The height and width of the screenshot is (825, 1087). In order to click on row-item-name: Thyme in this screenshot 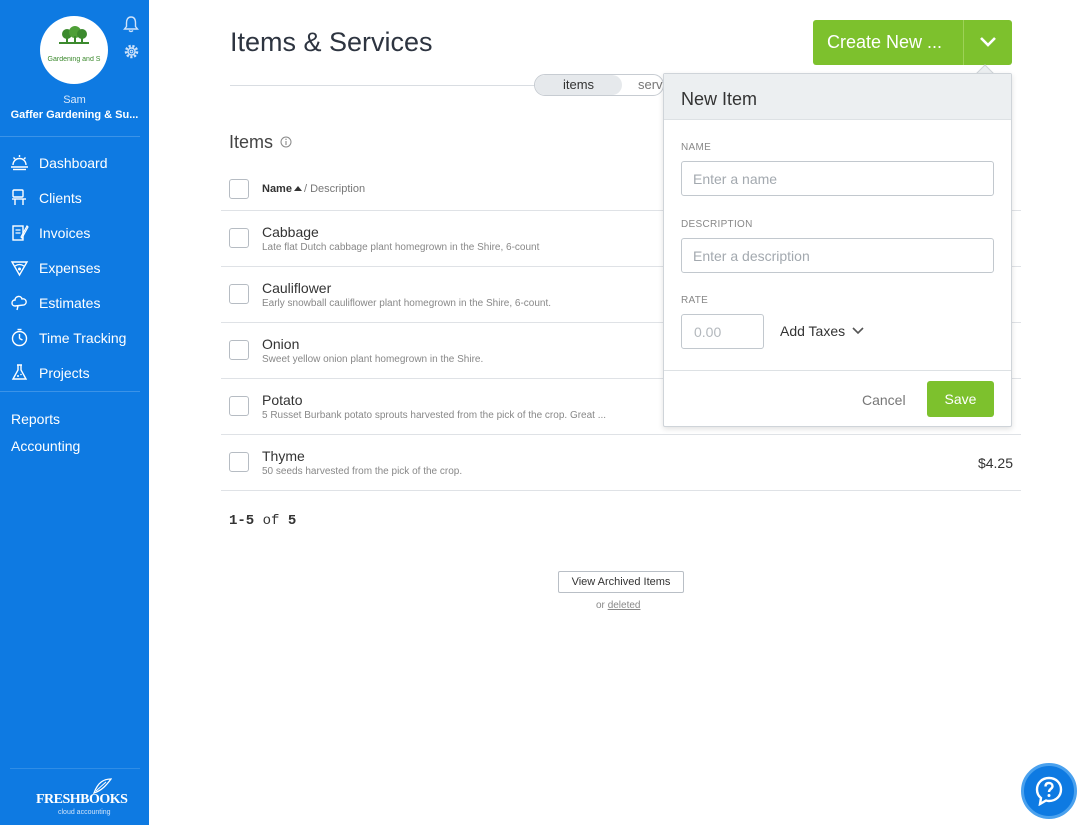, I will do `click(283, 456)`.